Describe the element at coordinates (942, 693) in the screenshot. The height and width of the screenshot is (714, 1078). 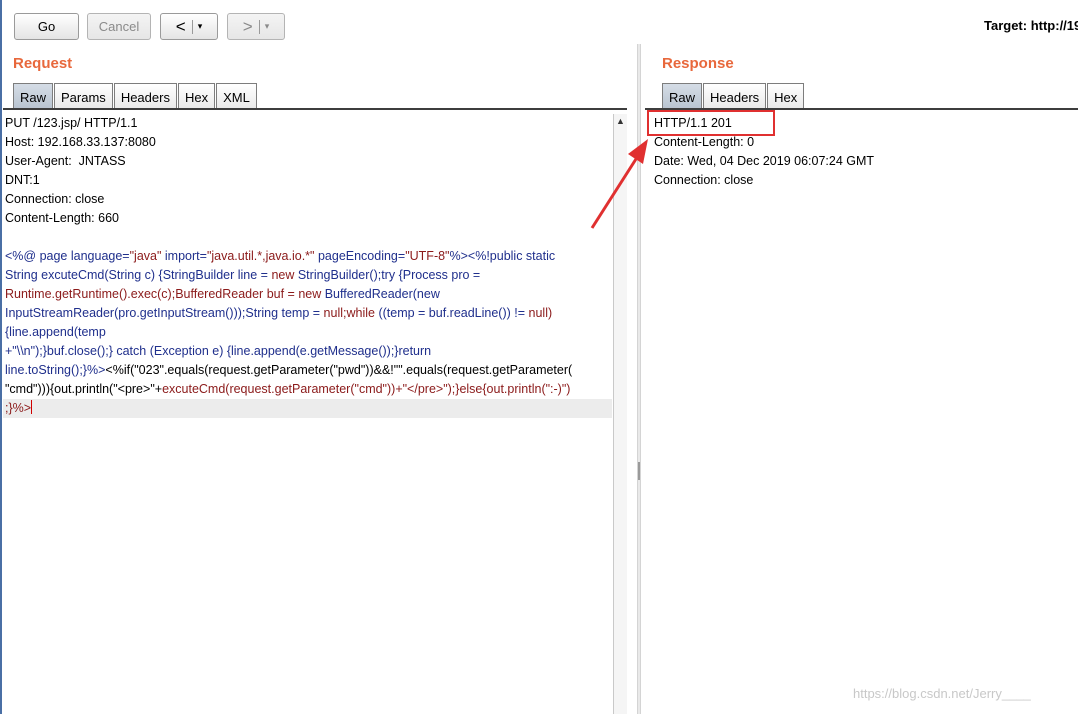
I see `watermark: https://blog.csdn.net/Jerry____` at that location.